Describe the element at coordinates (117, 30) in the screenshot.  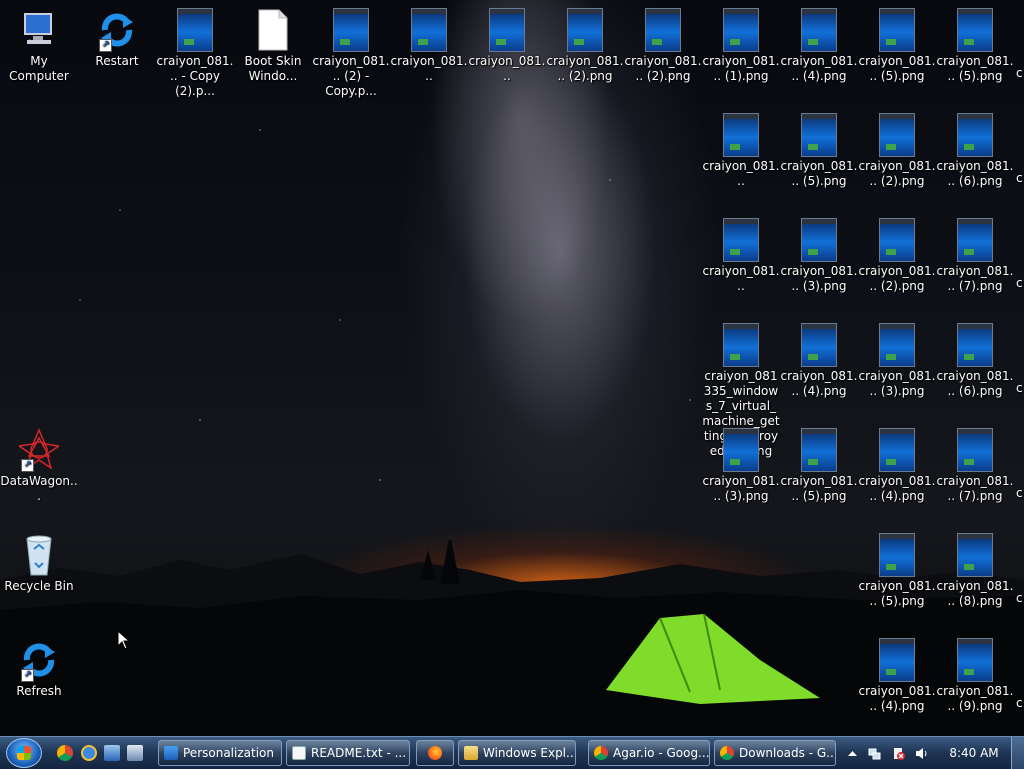
I see `refresh-icon: ↗` at that location.